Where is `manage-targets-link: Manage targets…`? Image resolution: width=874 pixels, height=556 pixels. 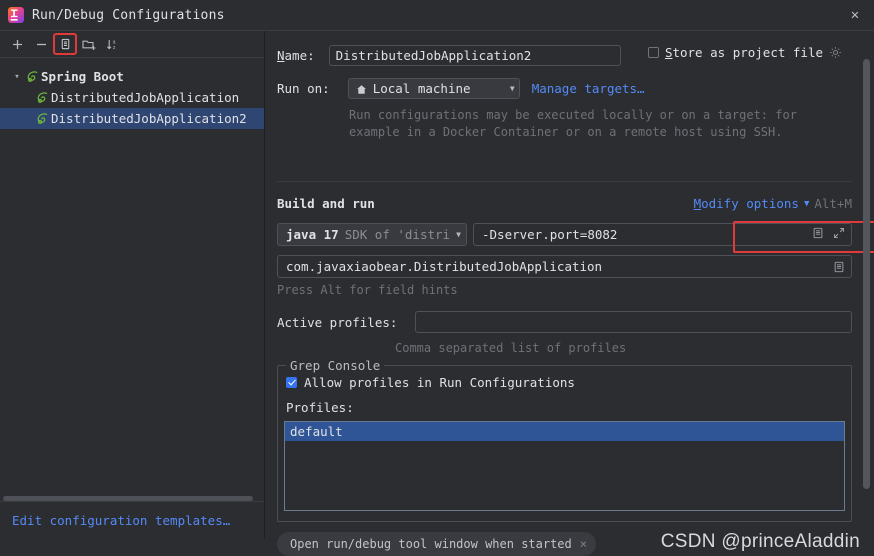
manage-targets-link: Manage targets… is located at coordinates (588, 88).